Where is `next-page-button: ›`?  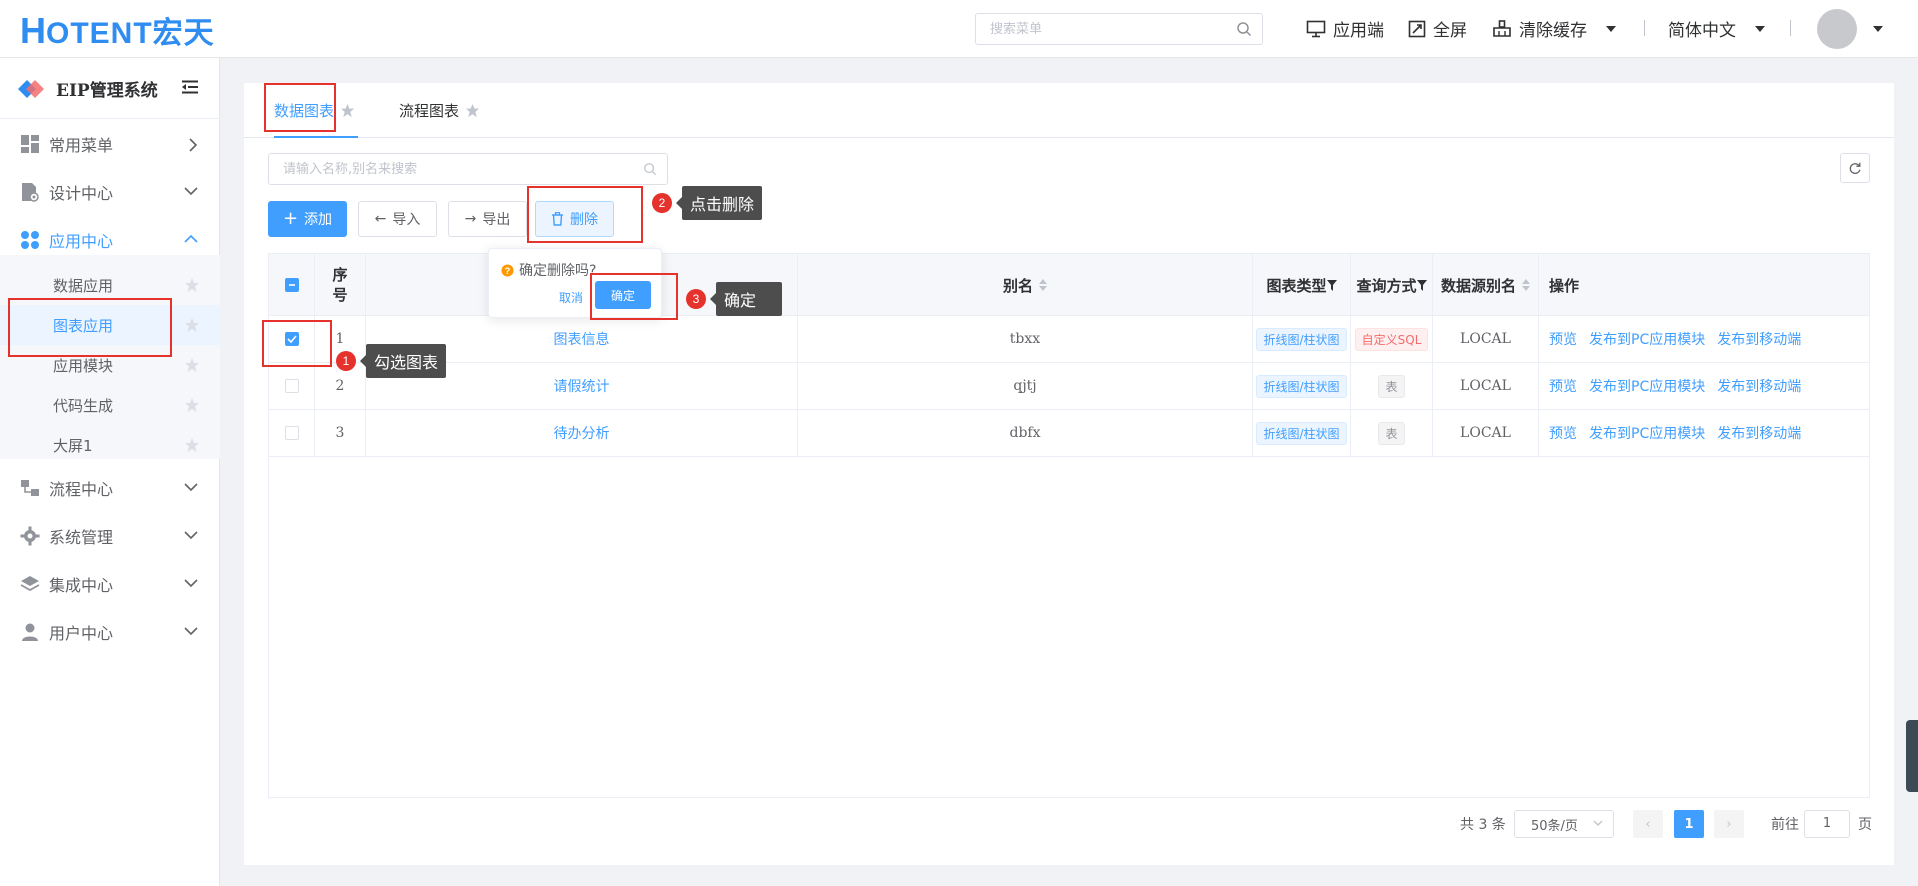 next-page-button: › is located at coordinates (1729, 824).